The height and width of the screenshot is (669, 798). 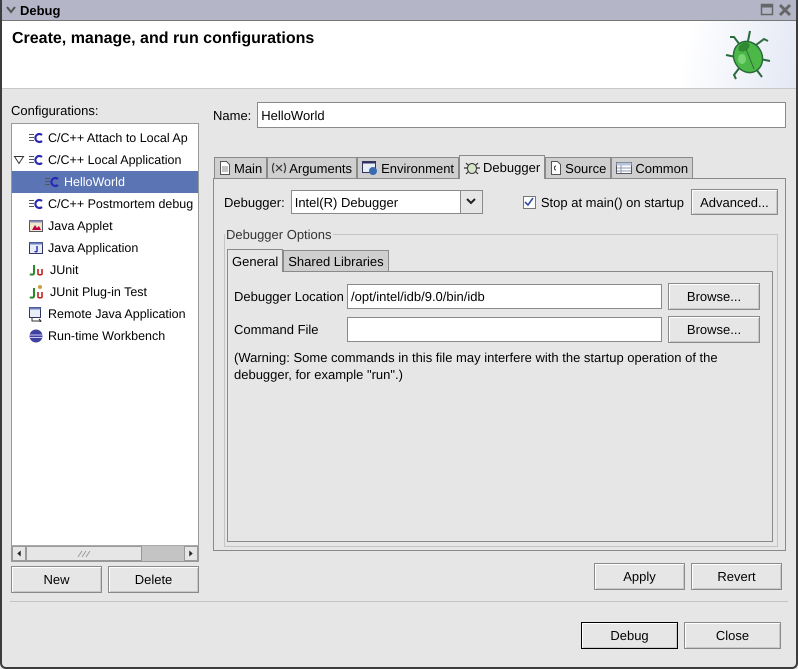 What do you see at coordinates (624, 168) in the screenshot?
I see `table-icon` at bounding box center [624, 168].